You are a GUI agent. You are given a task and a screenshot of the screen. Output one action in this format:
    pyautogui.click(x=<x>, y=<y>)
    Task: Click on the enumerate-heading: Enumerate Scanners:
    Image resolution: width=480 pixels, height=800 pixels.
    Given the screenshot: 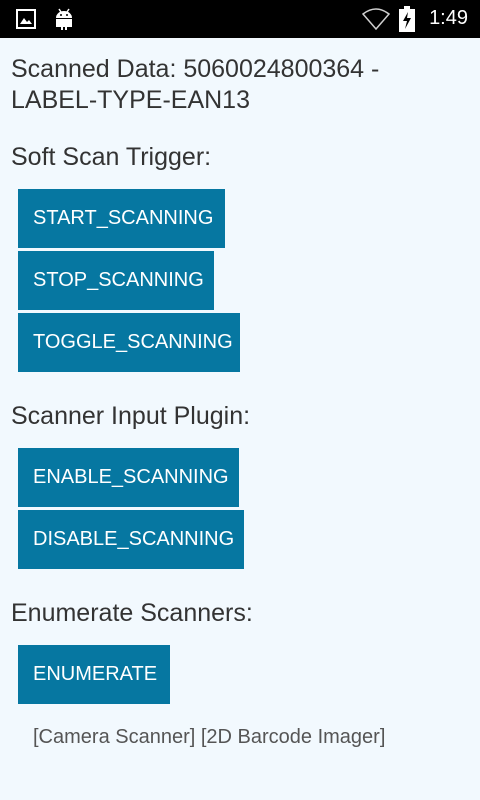 What is the action you would take?
    pyautogui.click(x=132, y=613)
    